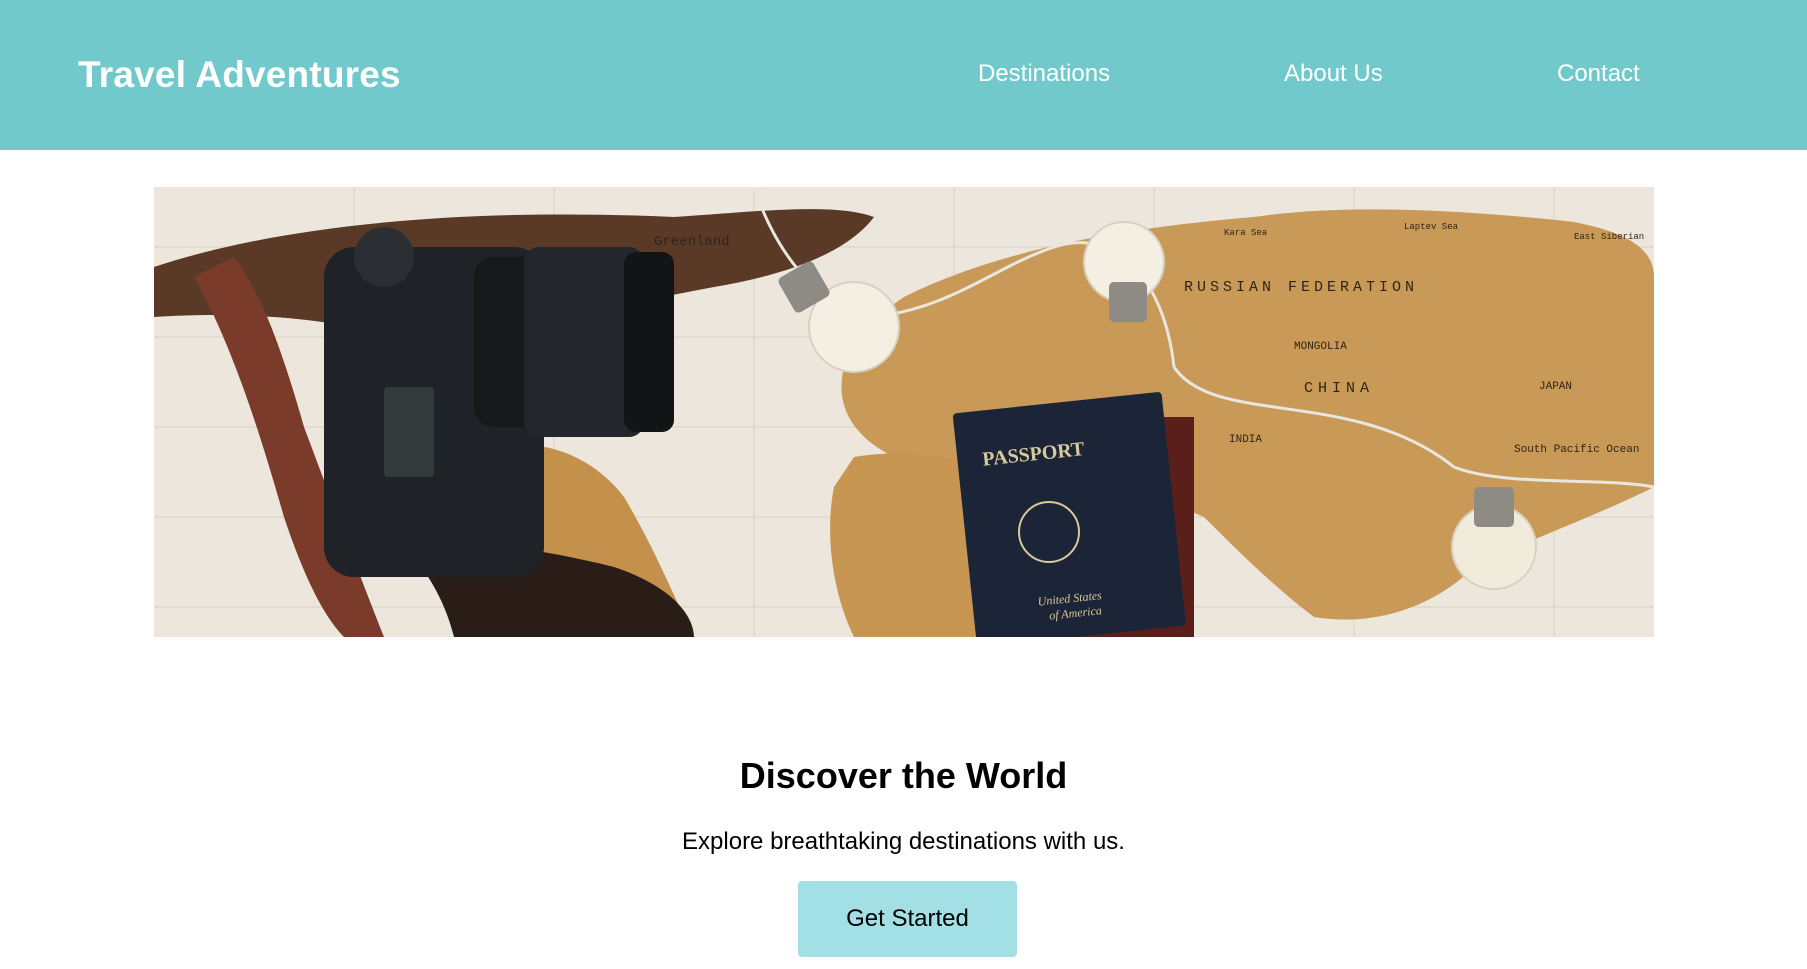 The image size is (1807, 969). Describe the element at coordinates (239, 75) in the screenshot. I see `site-brand: Travel Adventures` at that location.